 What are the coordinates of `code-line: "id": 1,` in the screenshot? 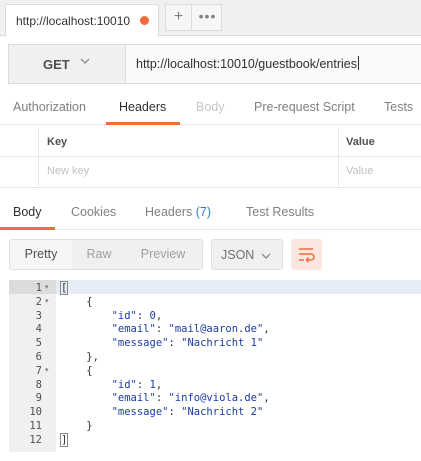 It's located at (137, 384).